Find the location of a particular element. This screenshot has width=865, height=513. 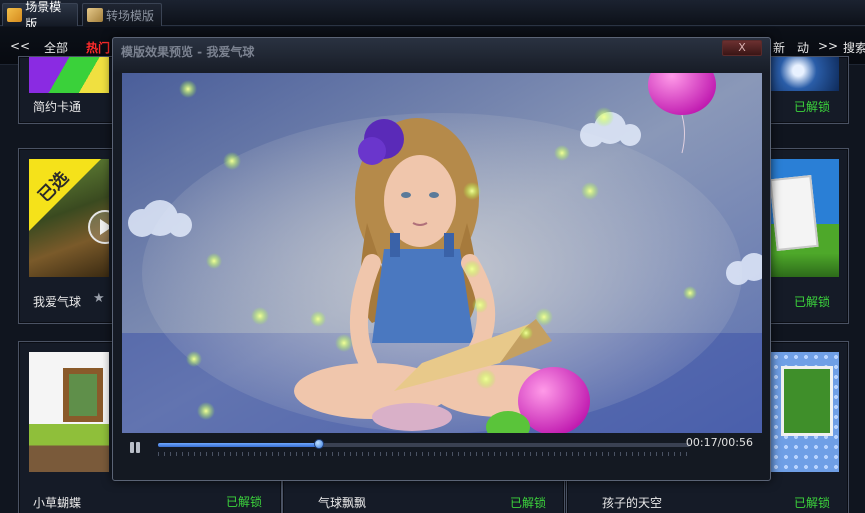

transition-template-icon is located at coordinates (95, 15).